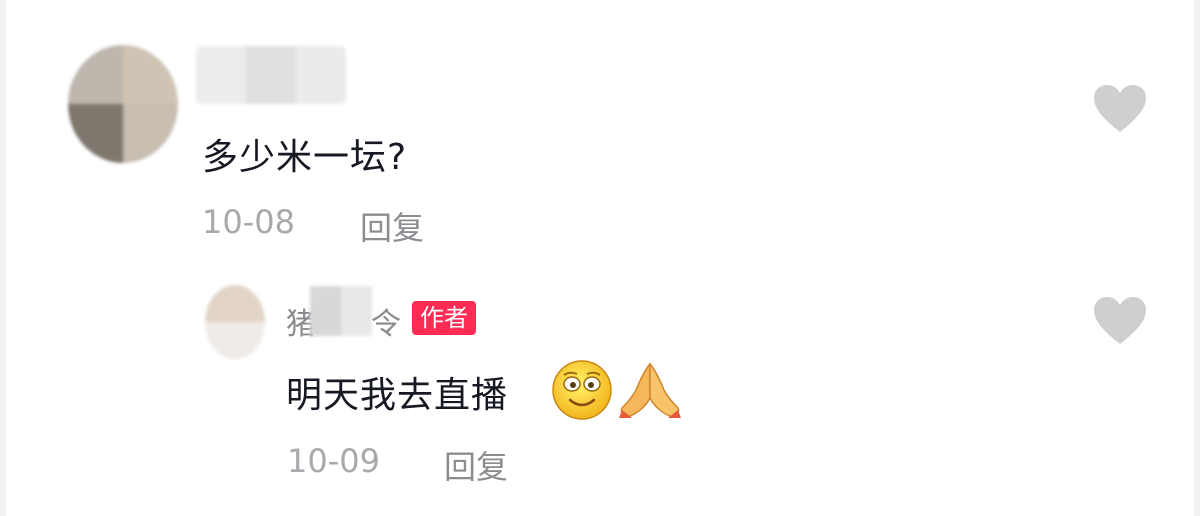 Image resolution: width=1200 pixels, height=516 pixels. I want to click on author-badge: 作者, so click(444, 318).